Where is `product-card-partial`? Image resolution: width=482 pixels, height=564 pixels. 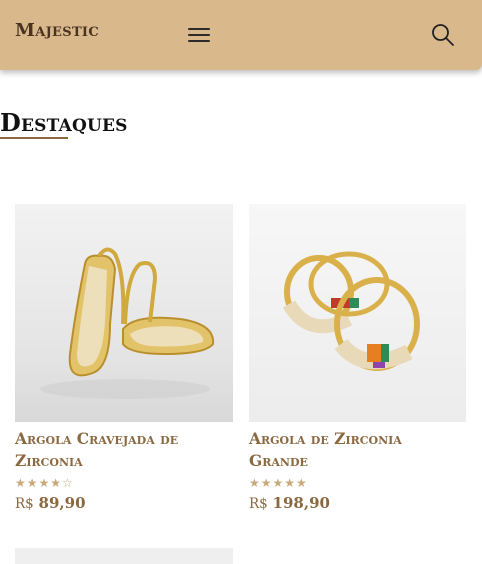
product-card-partial is located at coordinates (124, 556).